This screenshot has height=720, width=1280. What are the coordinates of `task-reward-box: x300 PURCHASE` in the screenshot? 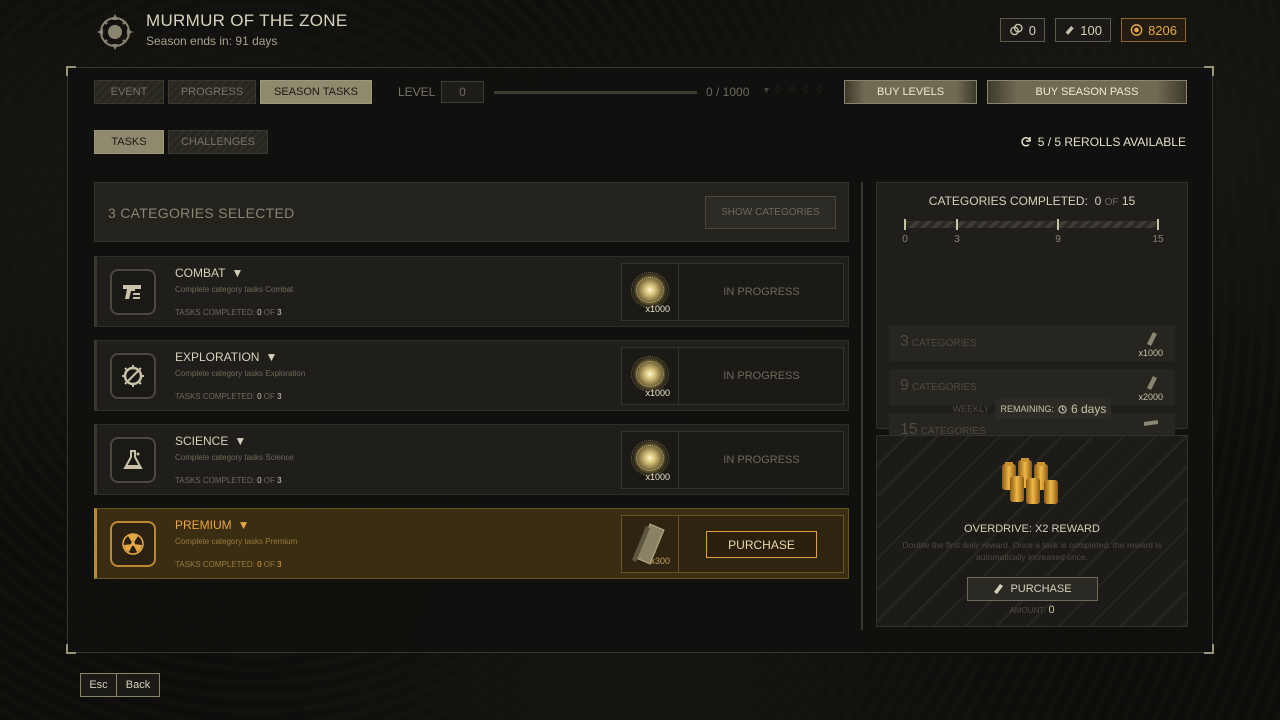 It's located at (732, 544).